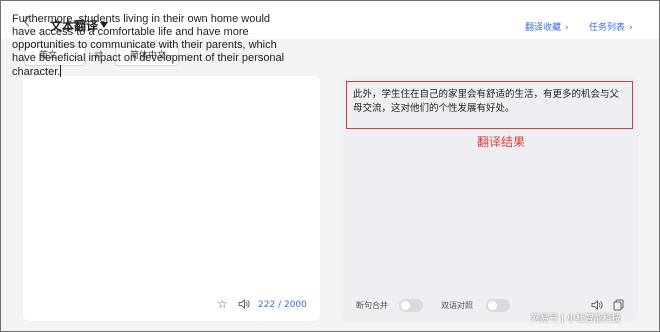  What do you see at coordinates (282, 305) in the screenshot?
I see `character-count: 222 / 2000` at bounding box center [282, 305].